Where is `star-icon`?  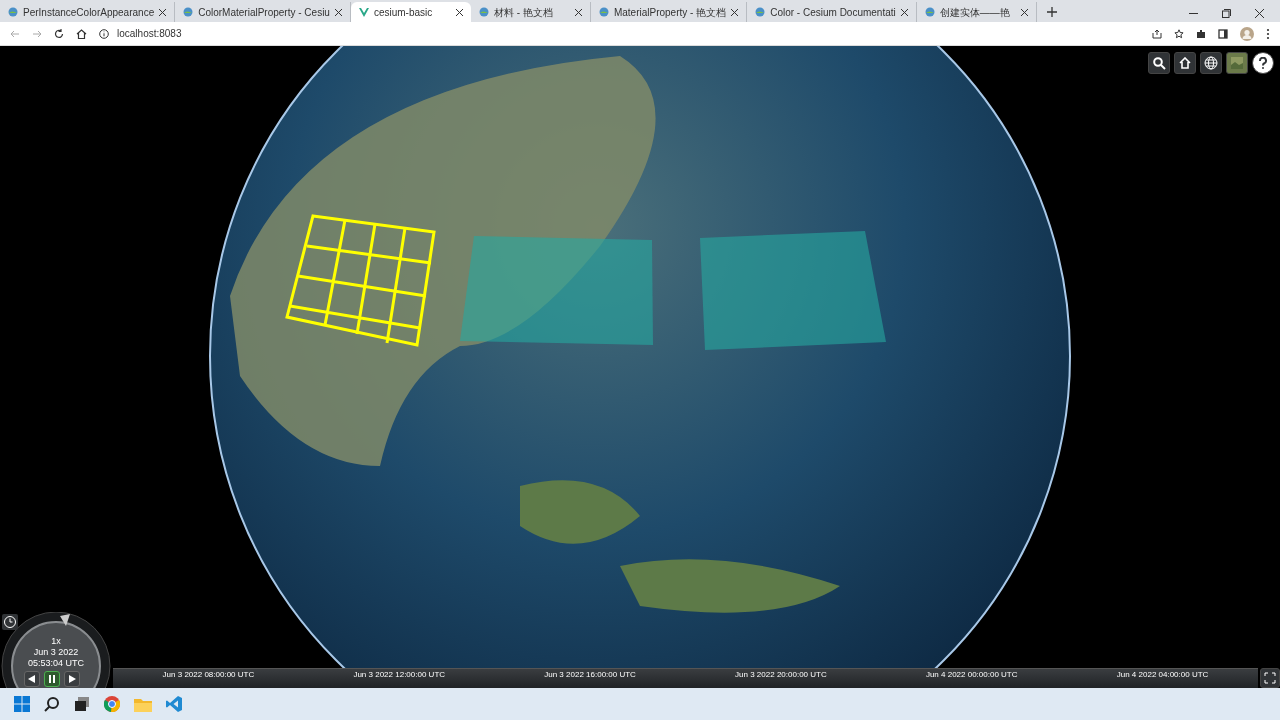
star-icon is located at coordinates (1179, 33).